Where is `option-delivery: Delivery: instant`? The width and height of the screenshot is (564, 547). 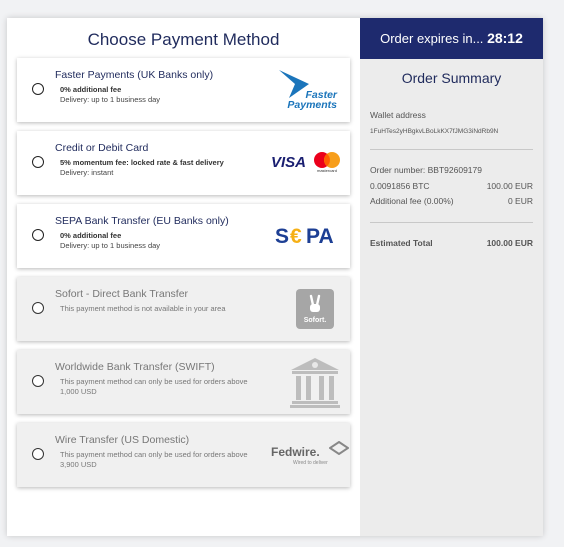
option-delivery: Delivery: instant is located at coordinates (87, 172).